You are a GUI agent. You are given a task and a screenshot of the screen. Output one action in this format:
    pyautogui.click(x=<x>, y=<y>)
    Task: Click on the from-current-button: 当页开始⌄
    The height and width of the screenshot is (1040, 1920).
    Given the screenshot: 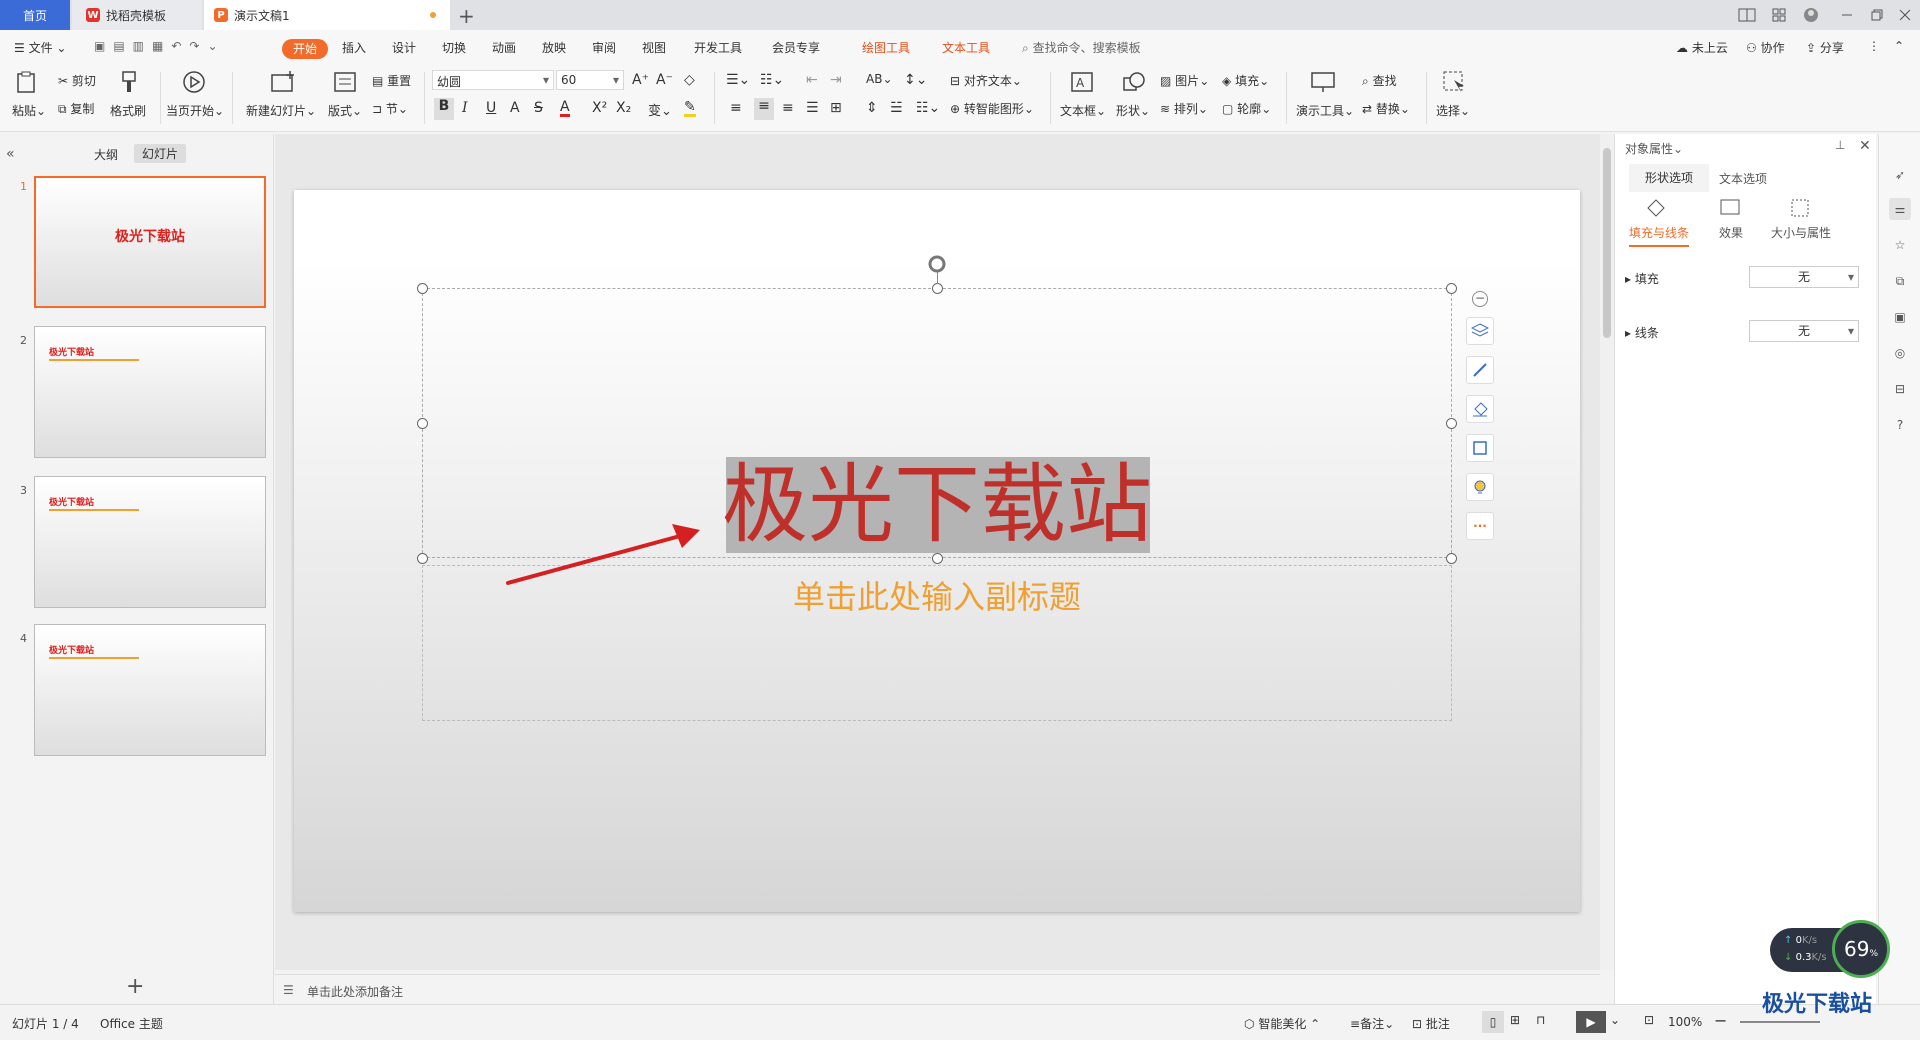 What is the action you would take?
    pyautogui.click(x=195, y=110)
    